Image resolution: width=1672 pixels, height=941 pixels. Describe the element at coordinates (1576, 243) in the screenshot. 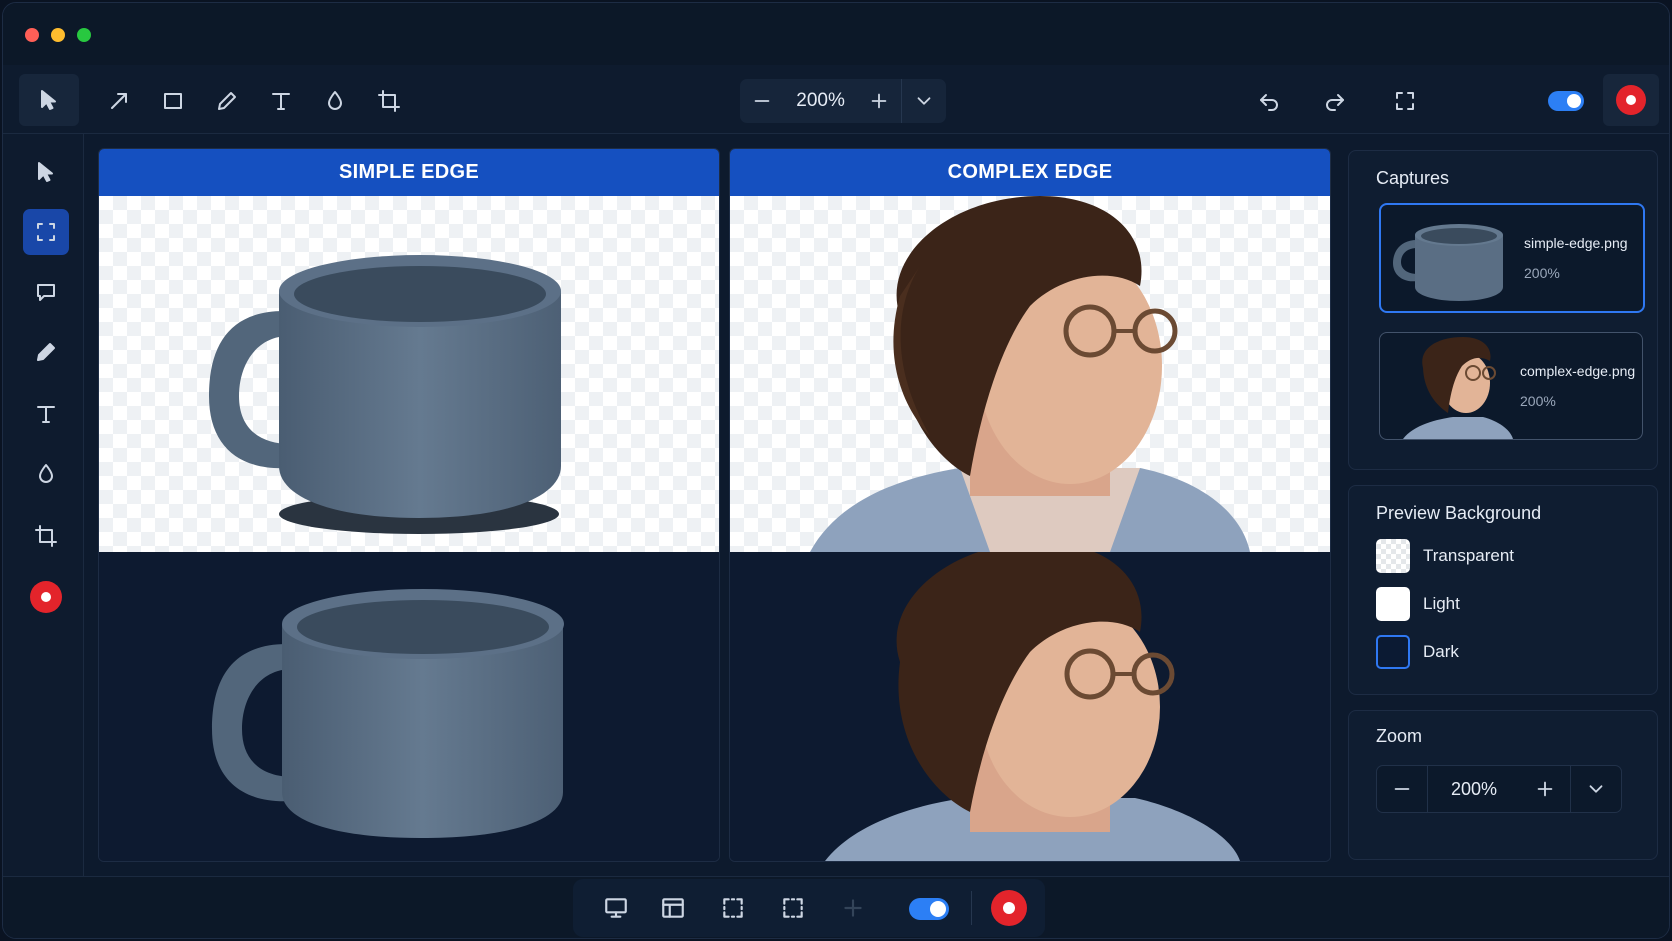

I see `capture-filename: simple-edge.png` at that location.